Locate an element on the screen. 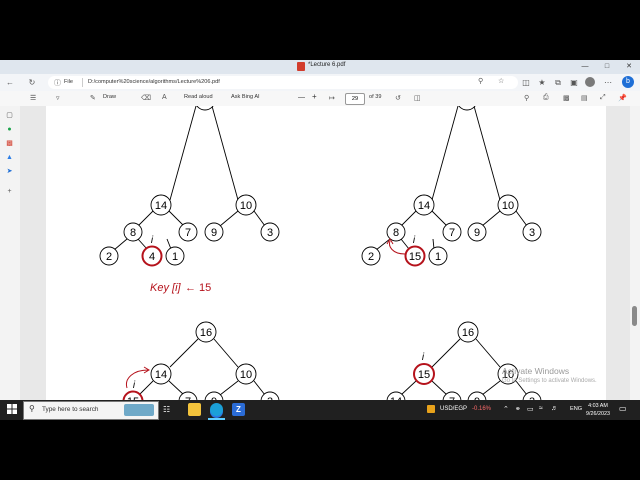 This screenshot has width=640, height=480. back-icon: ← is located at coordinates (10, 82).